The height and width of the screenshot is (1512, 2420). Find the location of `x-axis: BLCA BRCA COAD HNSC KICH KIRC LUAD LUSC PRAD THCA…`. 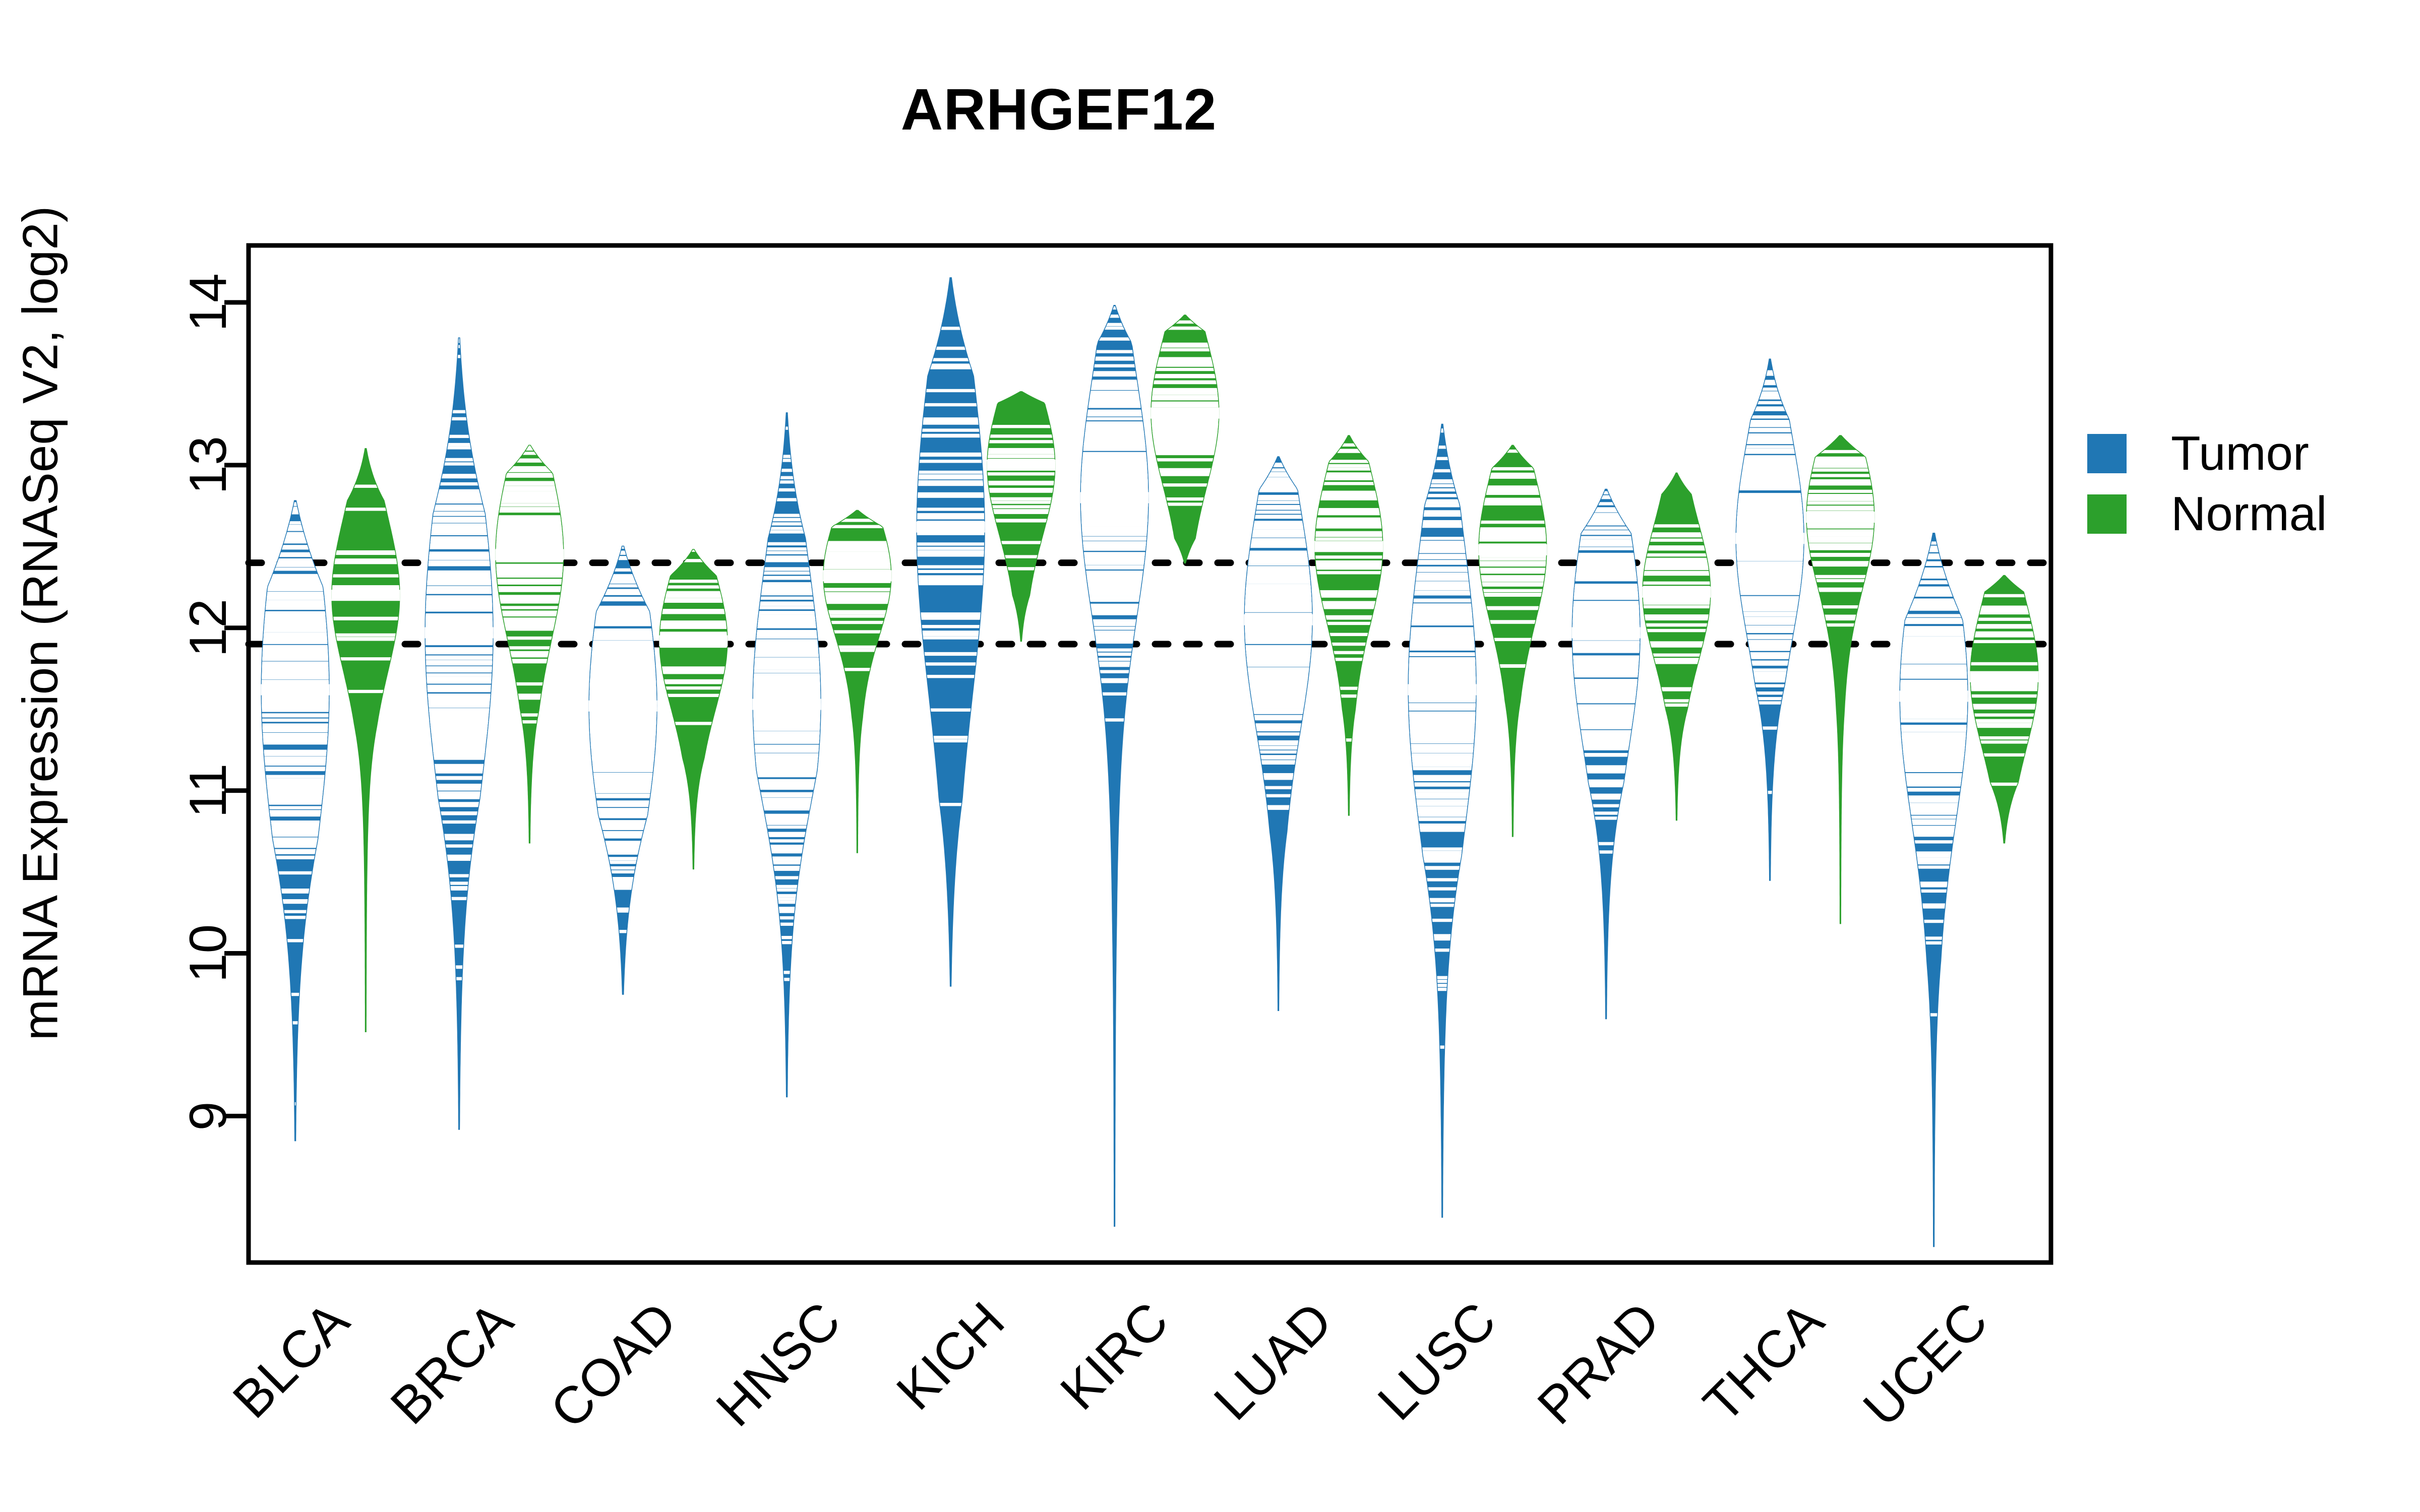

x-axis: BLCA BRCA COAD HNSC KICH KIRC LUAD LUSC PRAD THCA… is located at coordinates (1110, 1365).